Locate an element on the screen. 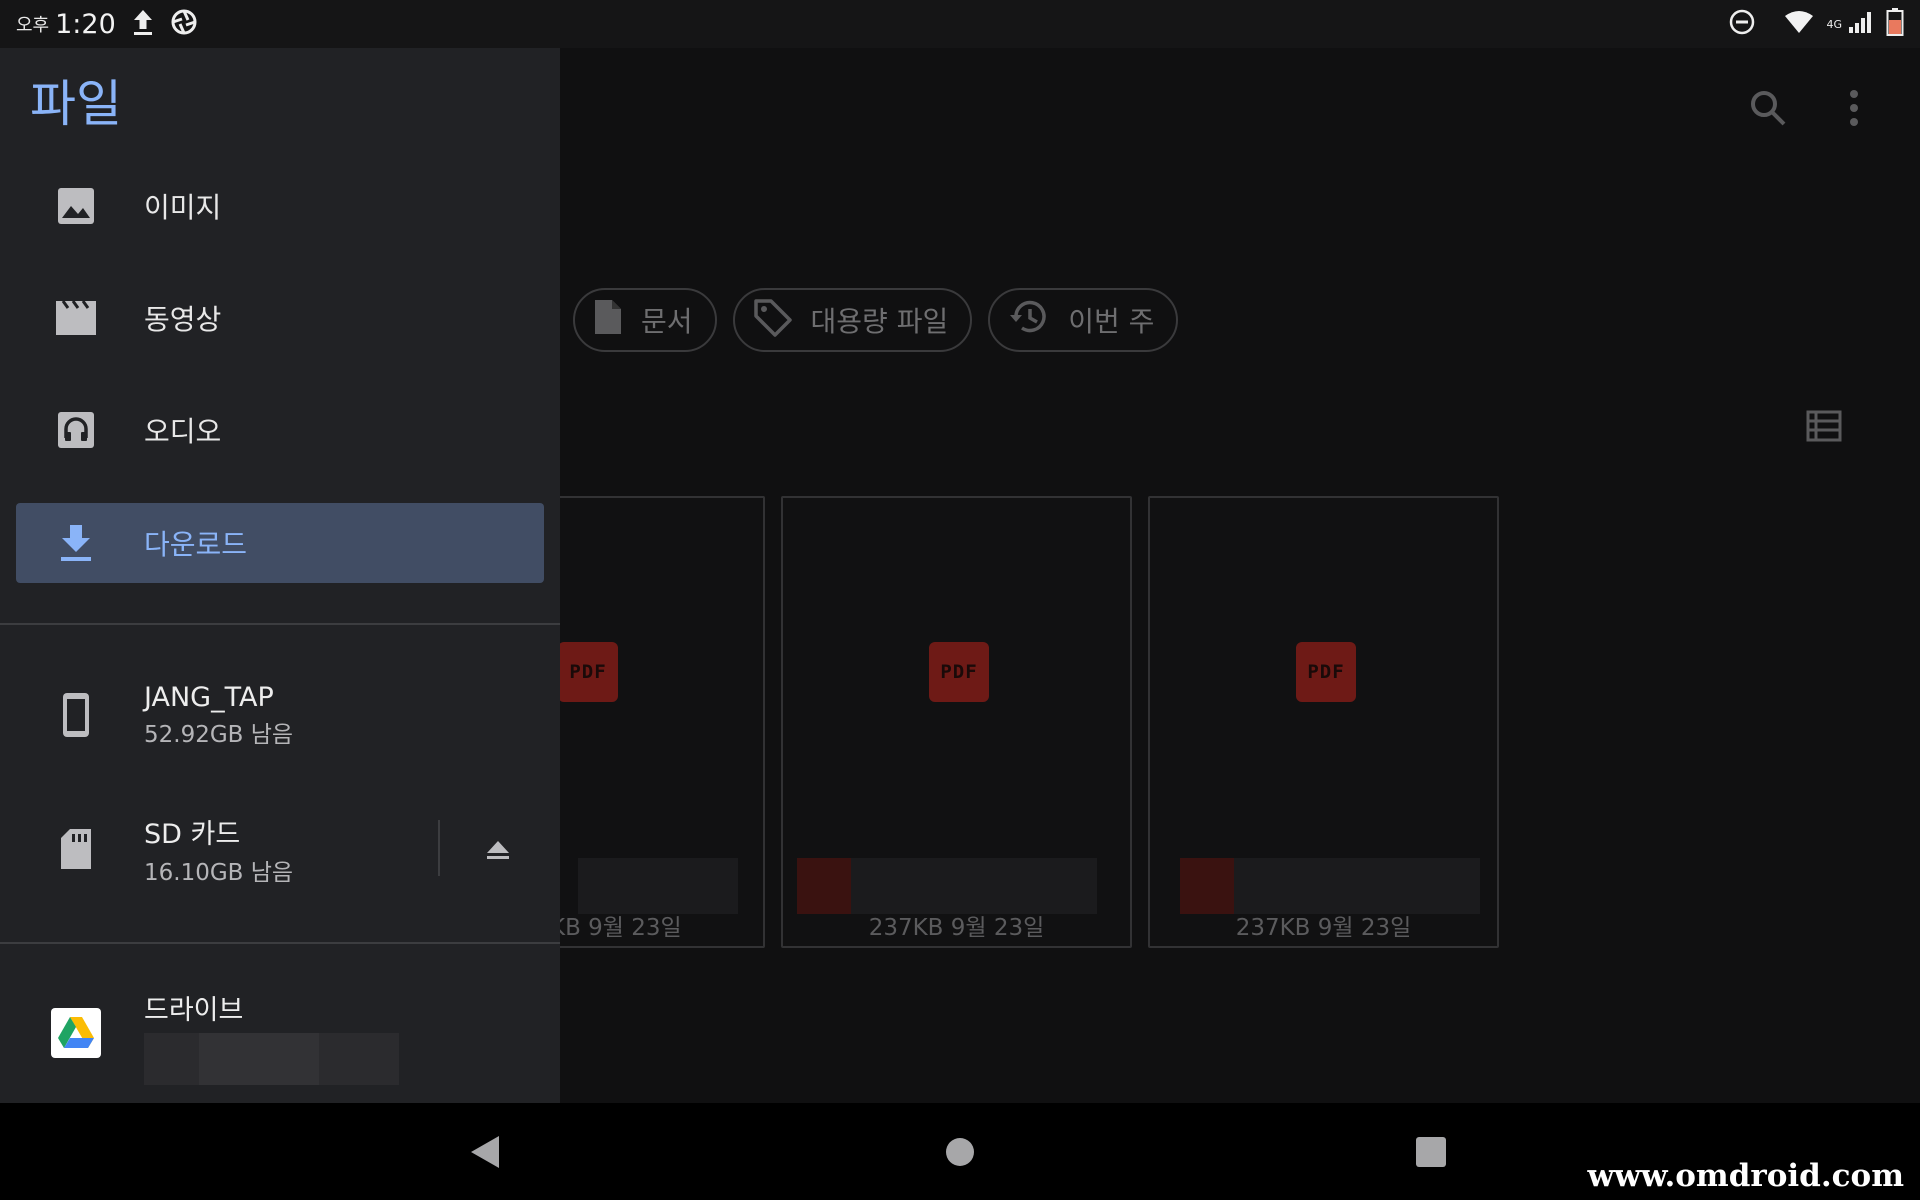 Image resolution: width=1920 pixels, height=1200 pixels. chip-label: 문서 is located at coordinates (667, 321).